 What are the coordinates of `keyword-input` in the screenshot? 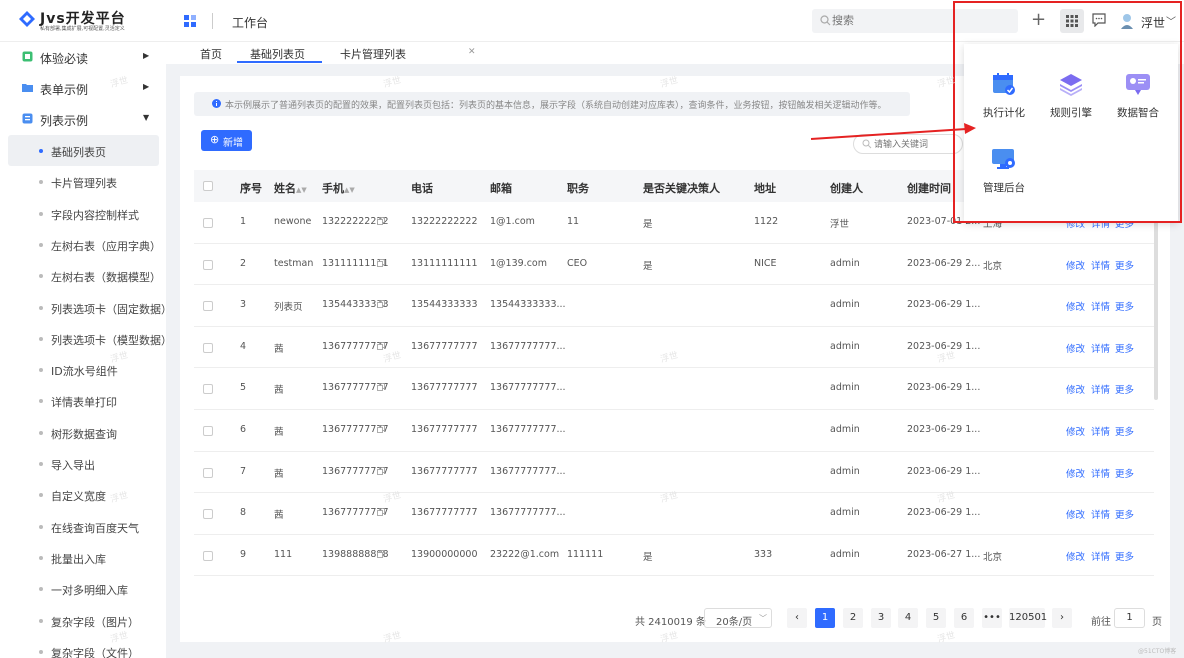 It's located at (917, 144).